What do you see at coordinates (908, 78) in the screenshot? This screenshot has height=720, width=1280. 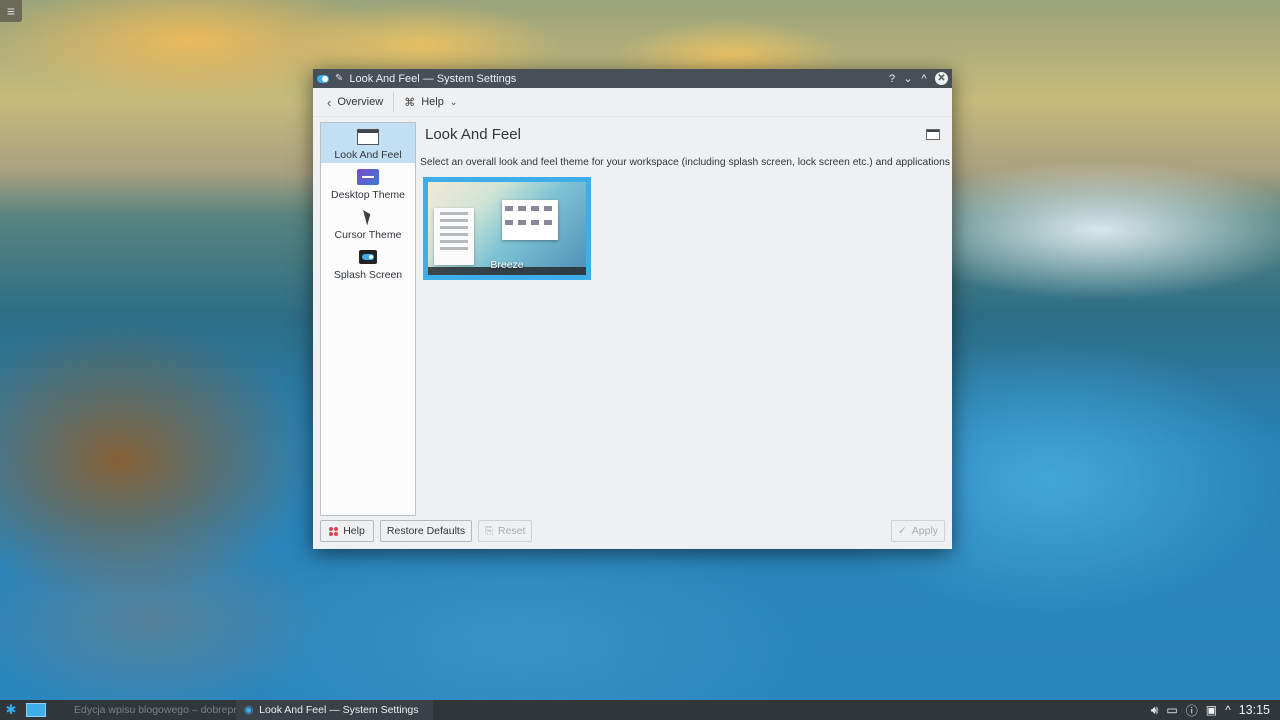 I see `minimize-icon: ⌄` at bounding box center [908, 78].